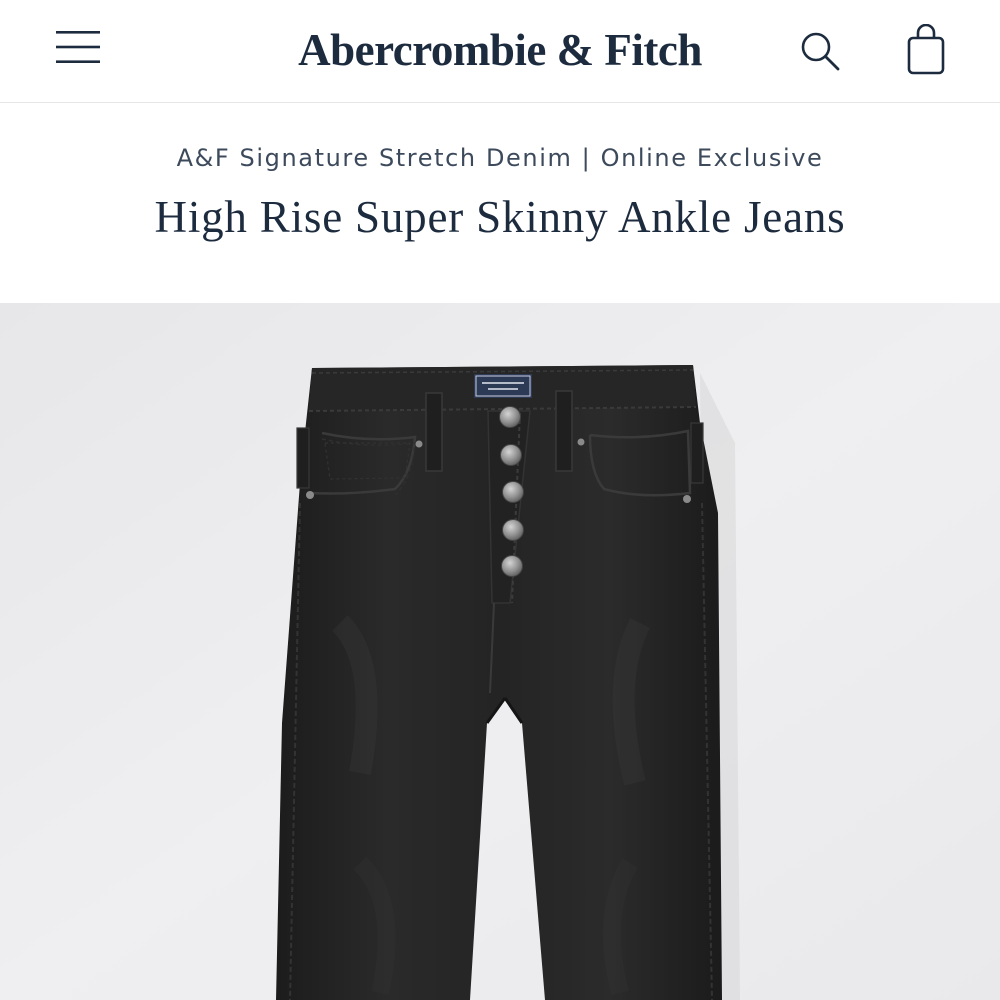 The width and height of the screenshot is (1000, 1000). I want to click on search-icon, so click(820, 51).